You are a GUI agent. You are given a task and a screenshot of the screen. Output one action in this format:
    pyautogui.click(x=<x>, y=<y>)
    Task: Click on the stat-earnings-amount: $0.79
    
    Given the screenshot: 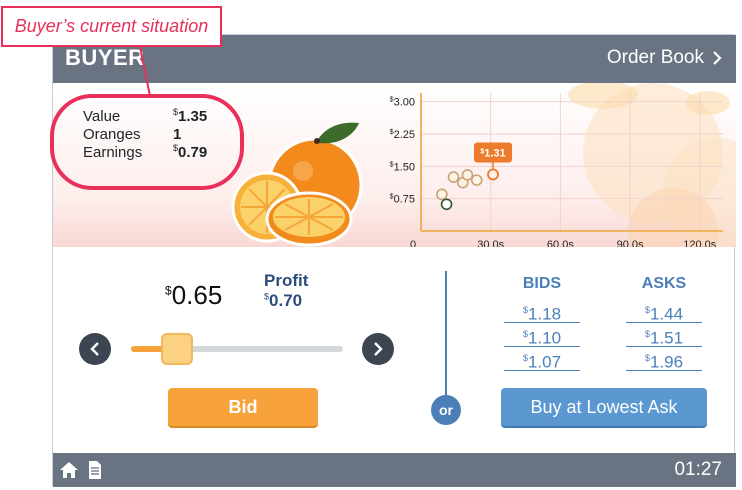 What is the action you would take?
    pyautogui.click(x=190, y=152)
    